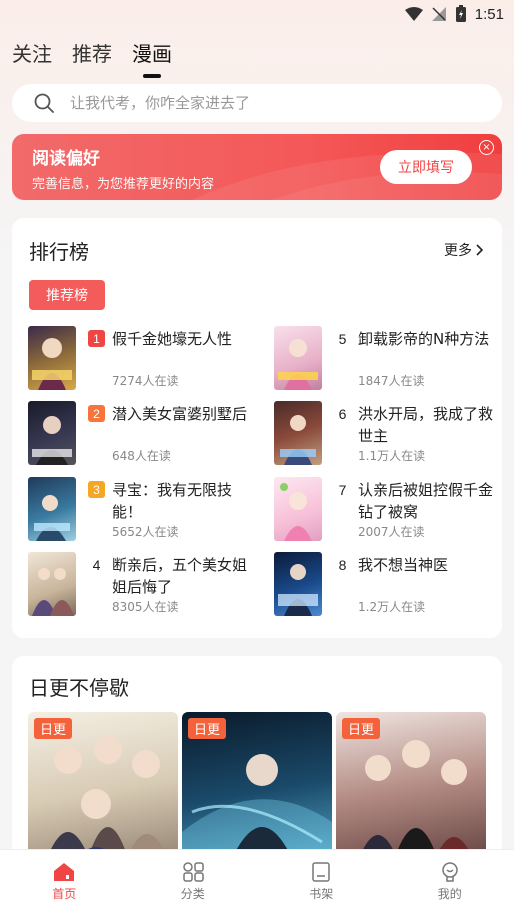 The image size is (514, 913). What do you see at coordinates (321, 872) in the screenshot?
I see `bookshelf-icon` at bounding box center [321, 872].